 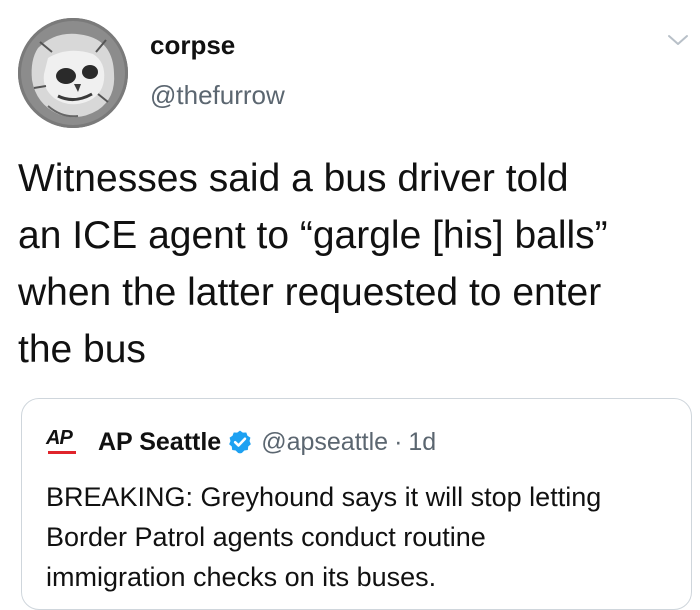 I want to click on tweet-text-line: when the latter requested to enter, so click(x=310, y=292).